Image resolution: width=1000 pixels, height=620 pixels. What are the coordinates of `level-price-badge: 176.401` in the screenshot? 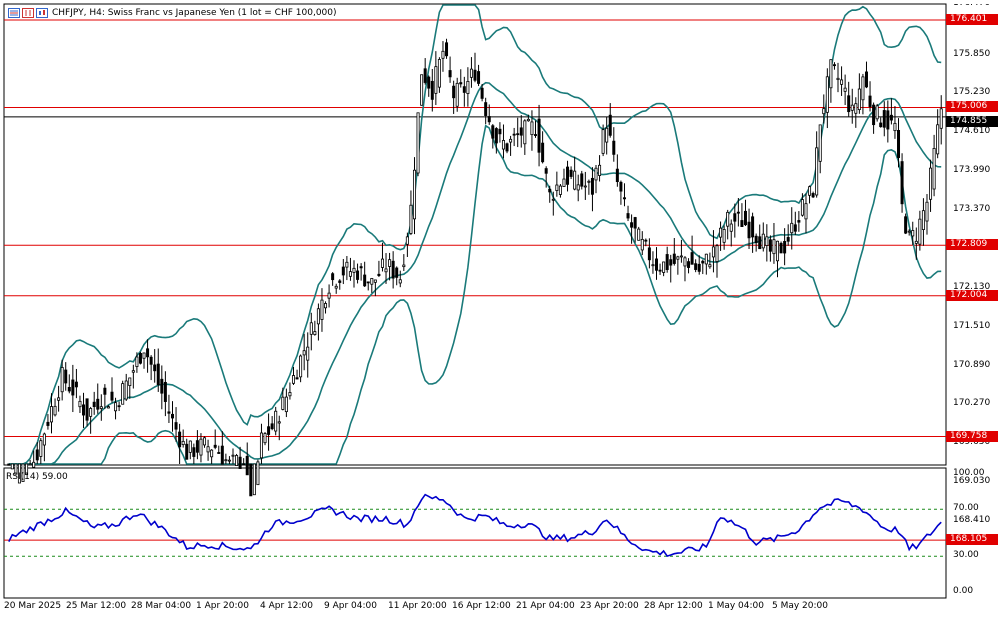 It's located at (972, 19).